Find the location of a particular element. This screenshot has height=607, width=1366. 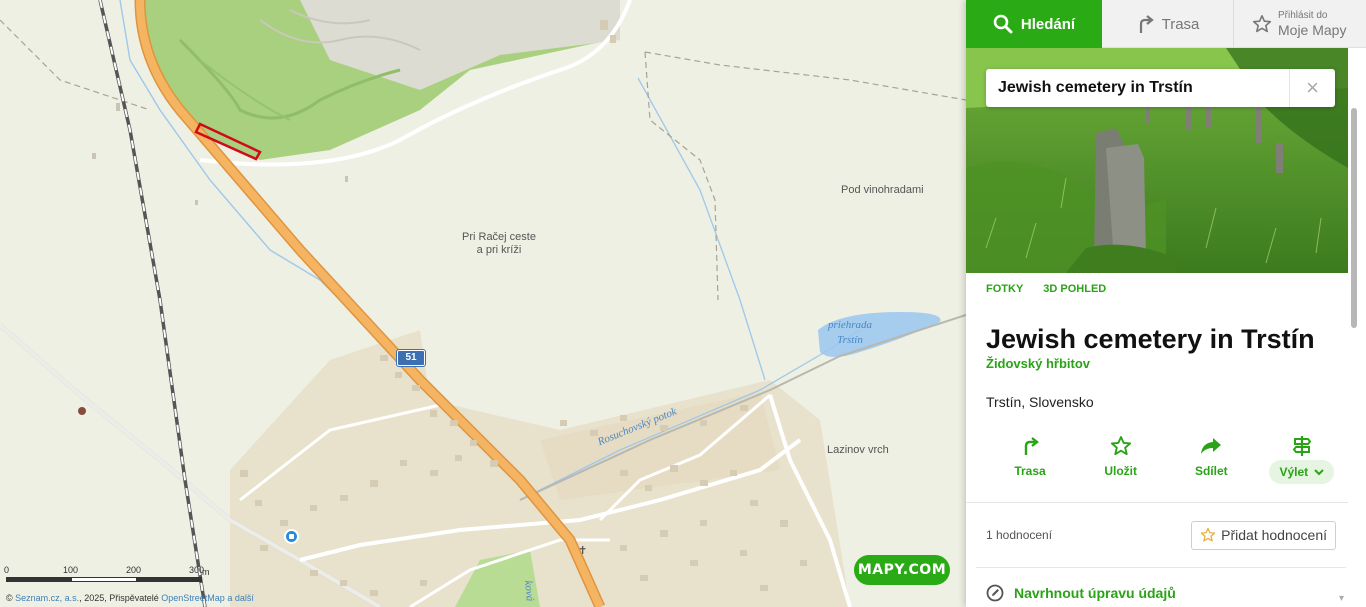

map-label-line: a pri kríži is located at coordinates (499, 250).